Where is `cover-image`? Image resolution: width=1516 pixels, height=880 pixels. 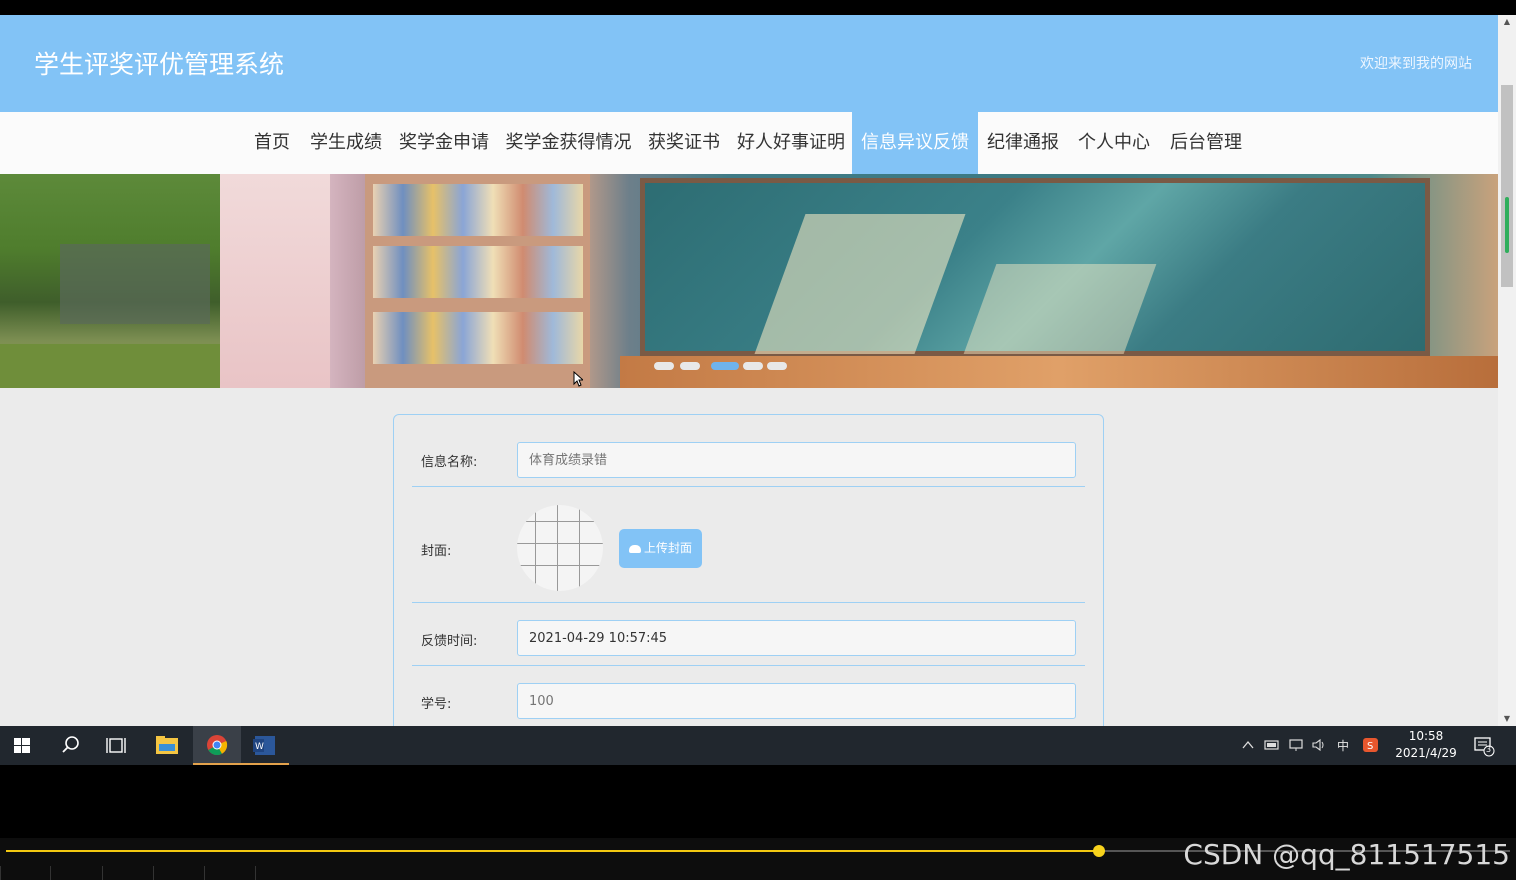 cover-image is located at coordinates (560, 548).